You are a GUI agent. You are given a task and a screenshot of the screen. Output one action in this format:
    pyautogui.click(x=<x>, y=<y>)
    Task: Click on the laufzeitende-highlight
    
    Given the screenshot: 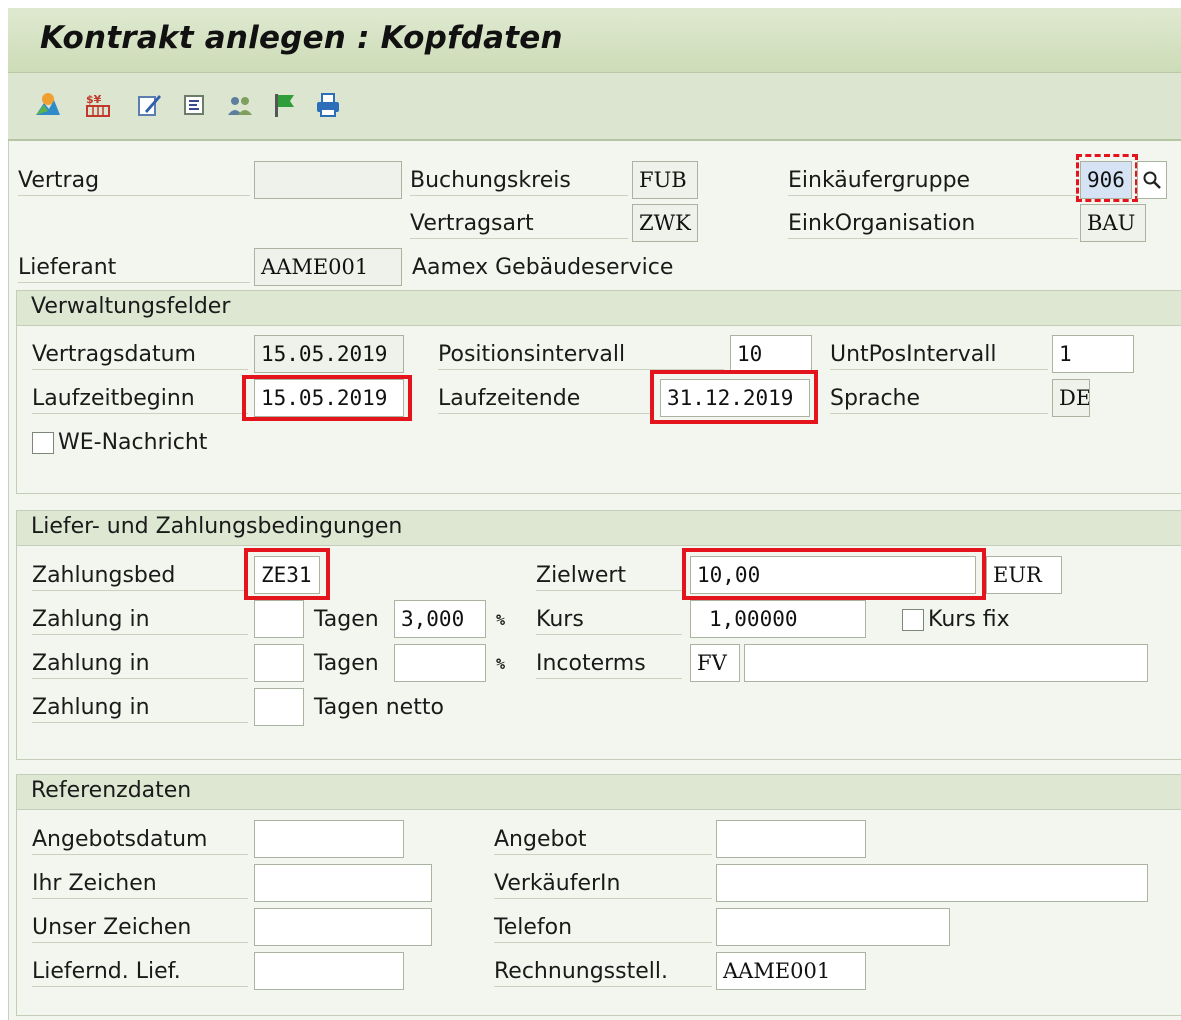 What is the action you would take?
    pyautogui.click(x=734, y=397)
    